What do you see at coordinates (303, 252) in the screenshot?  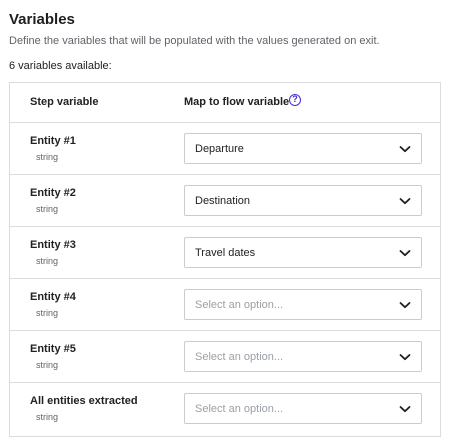 I see `flow-variable-select: Travel dates` at bounding box center [303, 252].